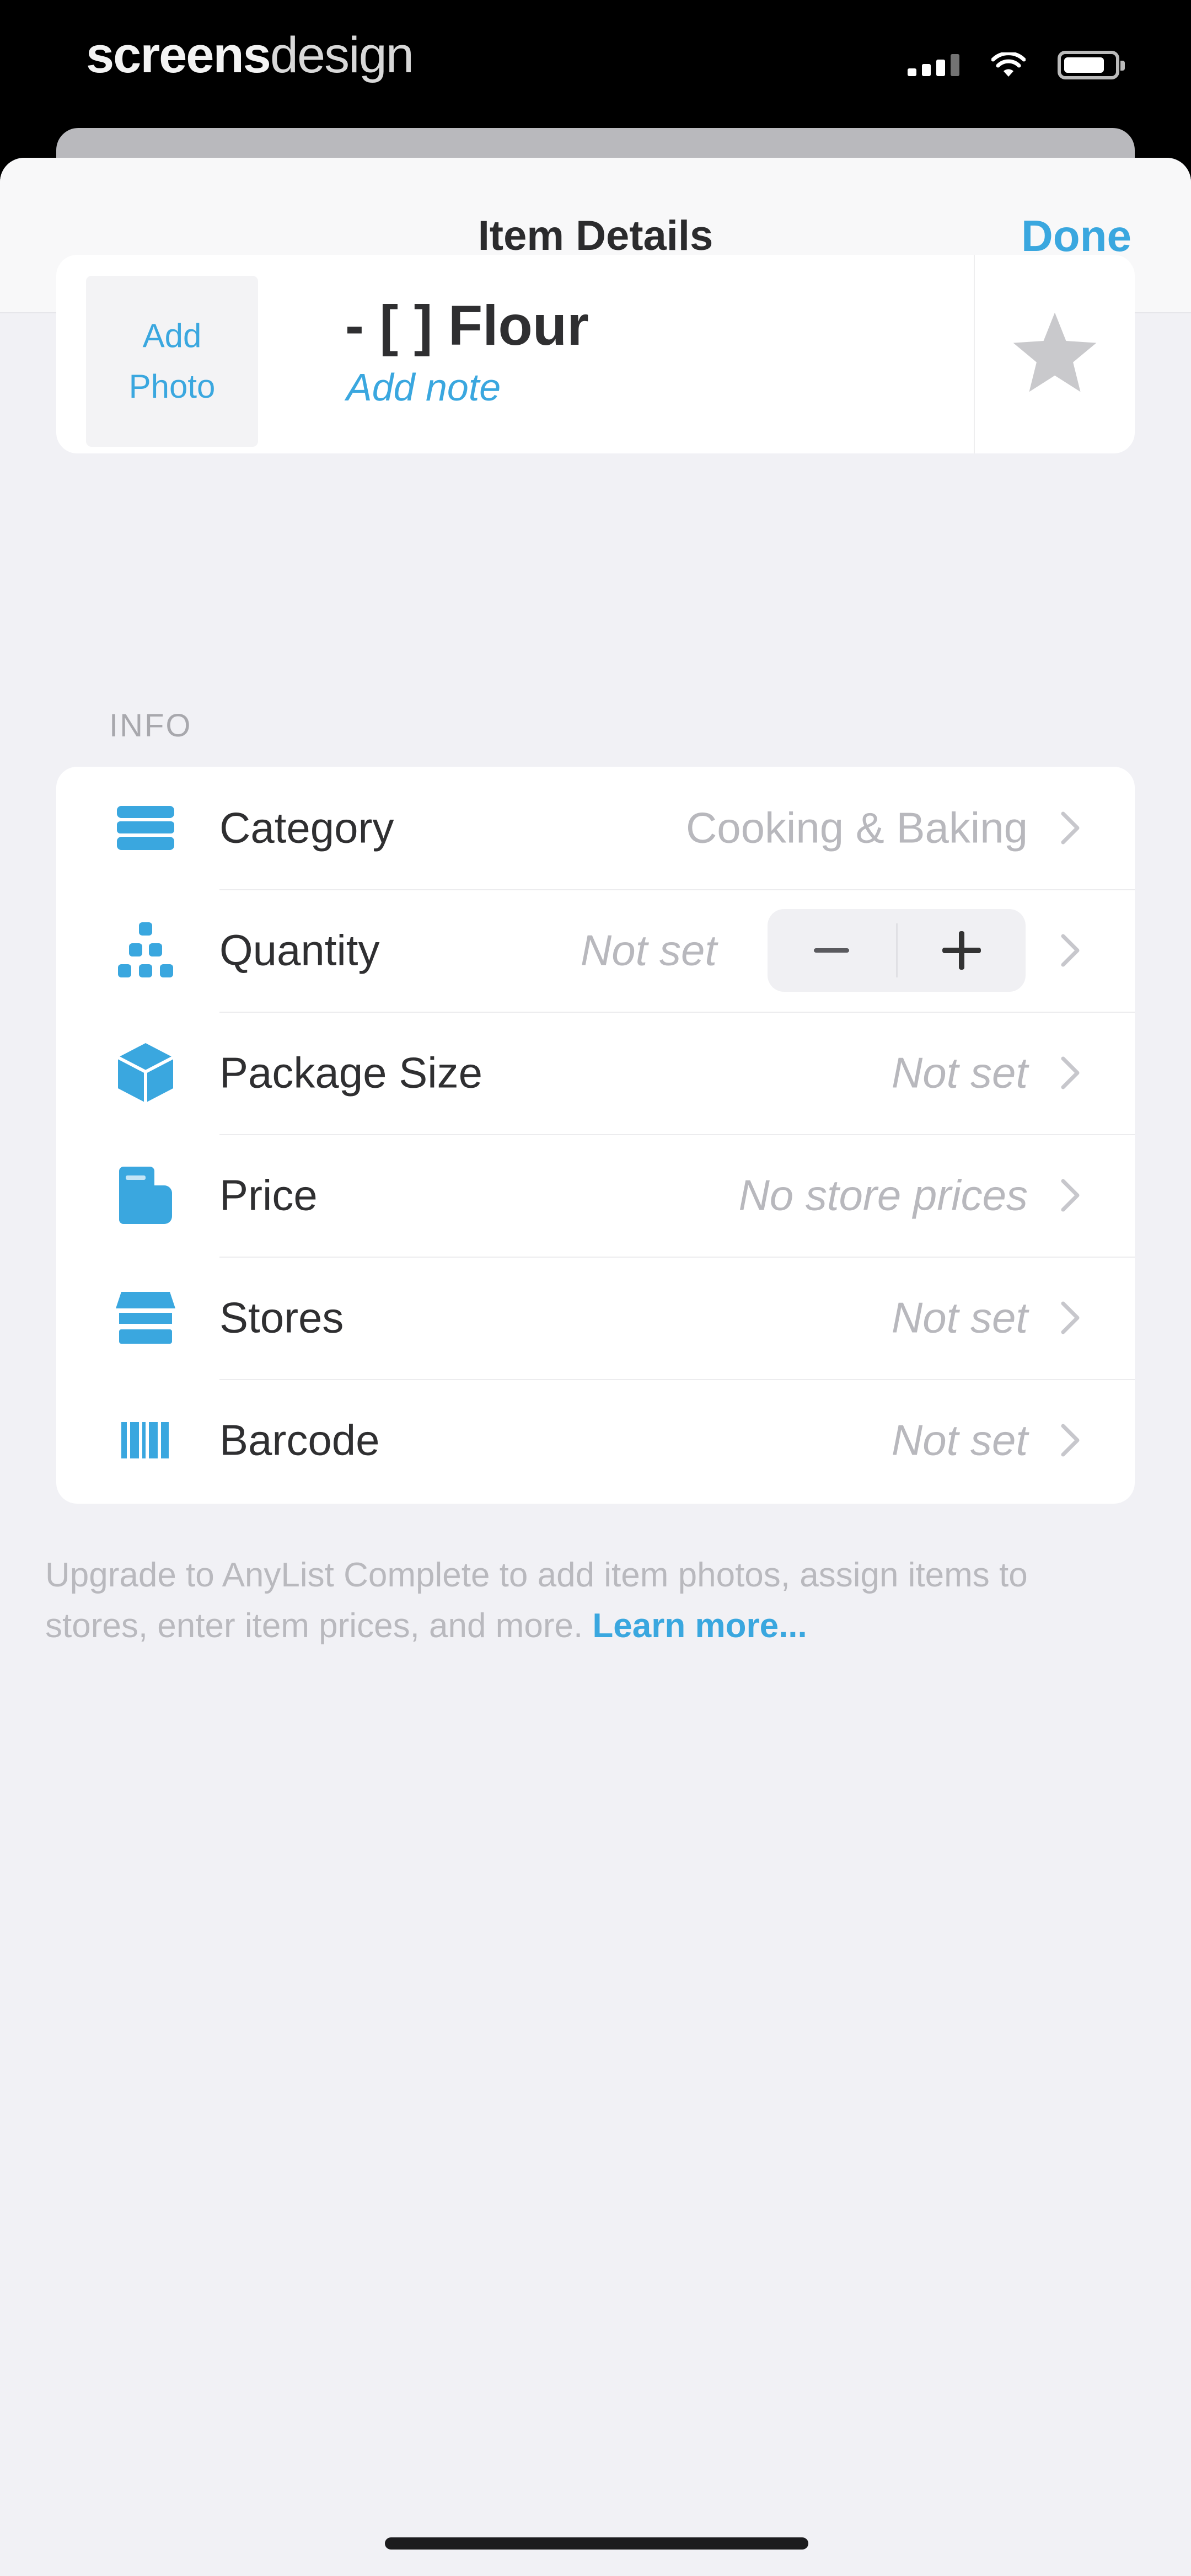 This screenshot has height=2576, width=1191. I want to click on row-value-quantity: Not set, so click(648, 950).